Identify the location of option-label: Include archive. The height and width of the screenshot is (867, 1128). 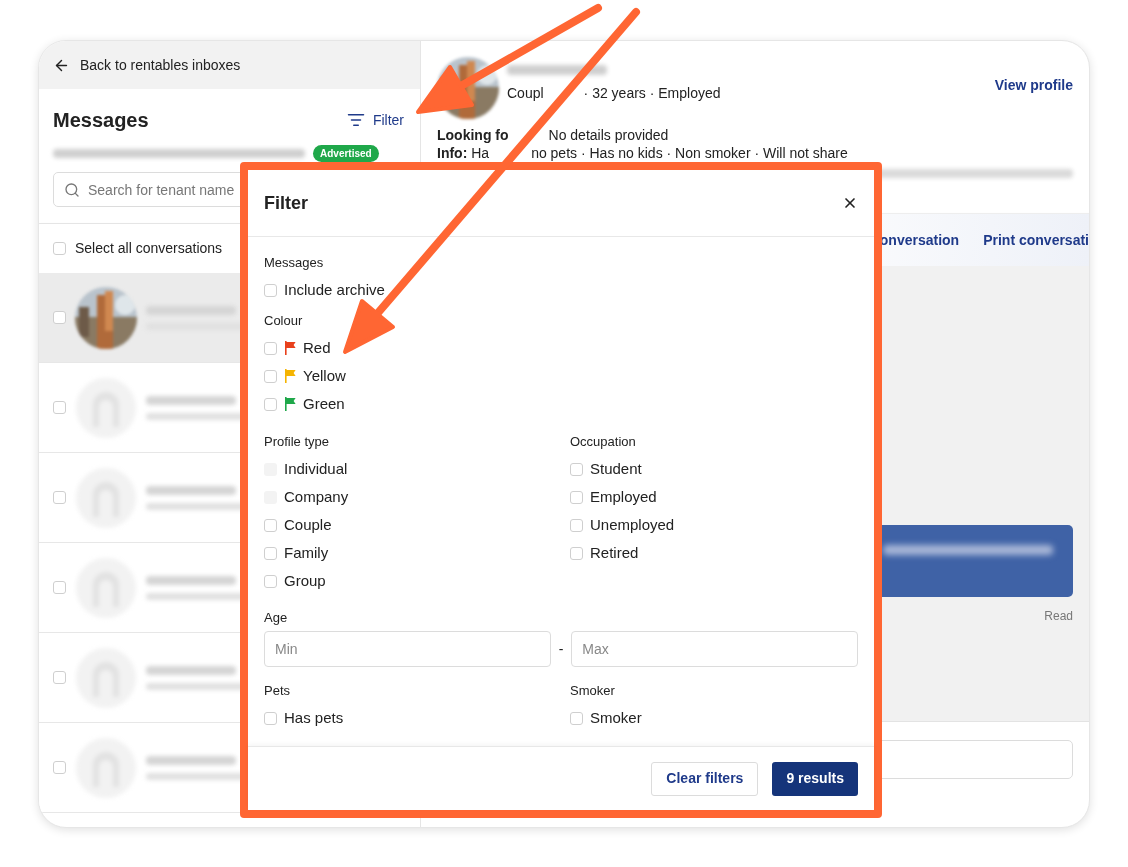
(334, 290).